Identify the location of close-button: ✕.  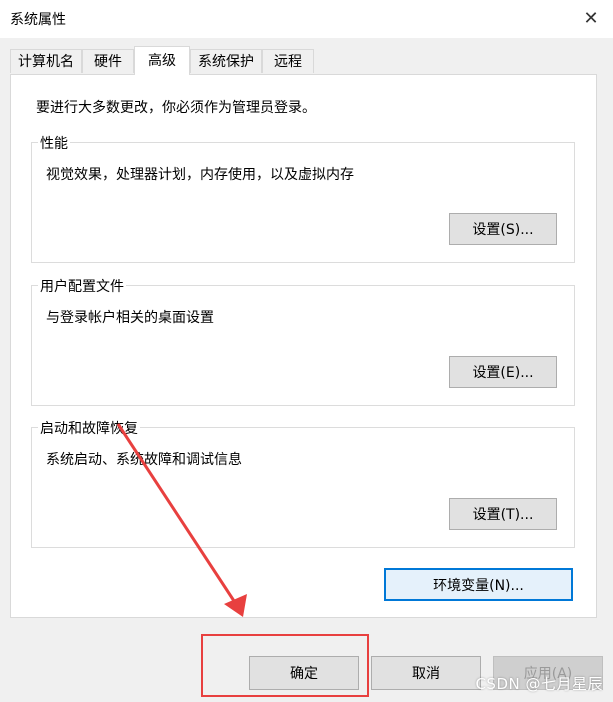
(591, 18).